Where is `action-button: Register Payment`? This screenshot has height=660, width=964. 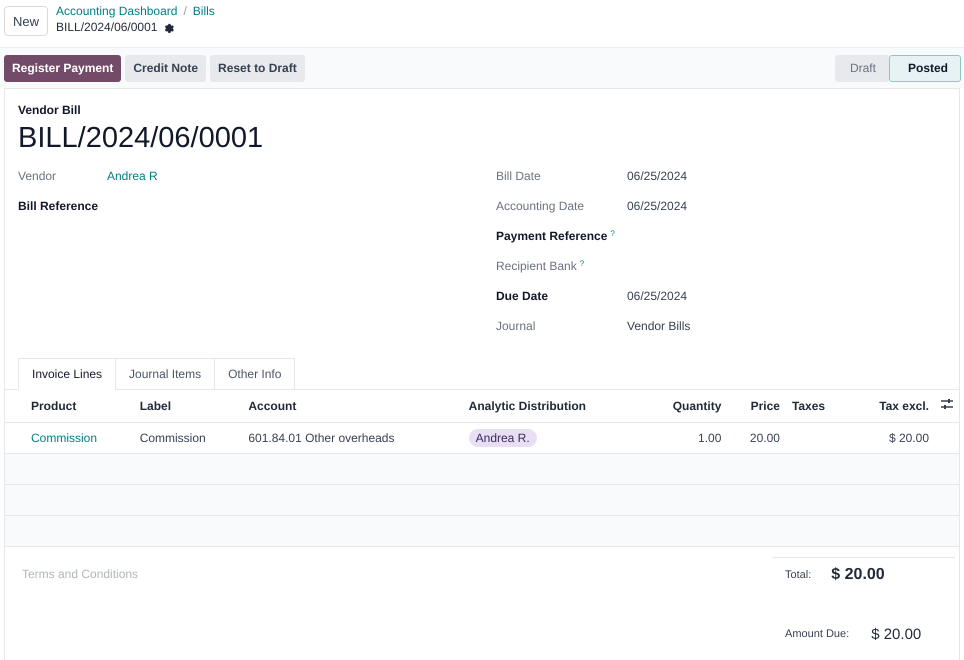
action-button: Register Payment is located at coordinates (63, 68).